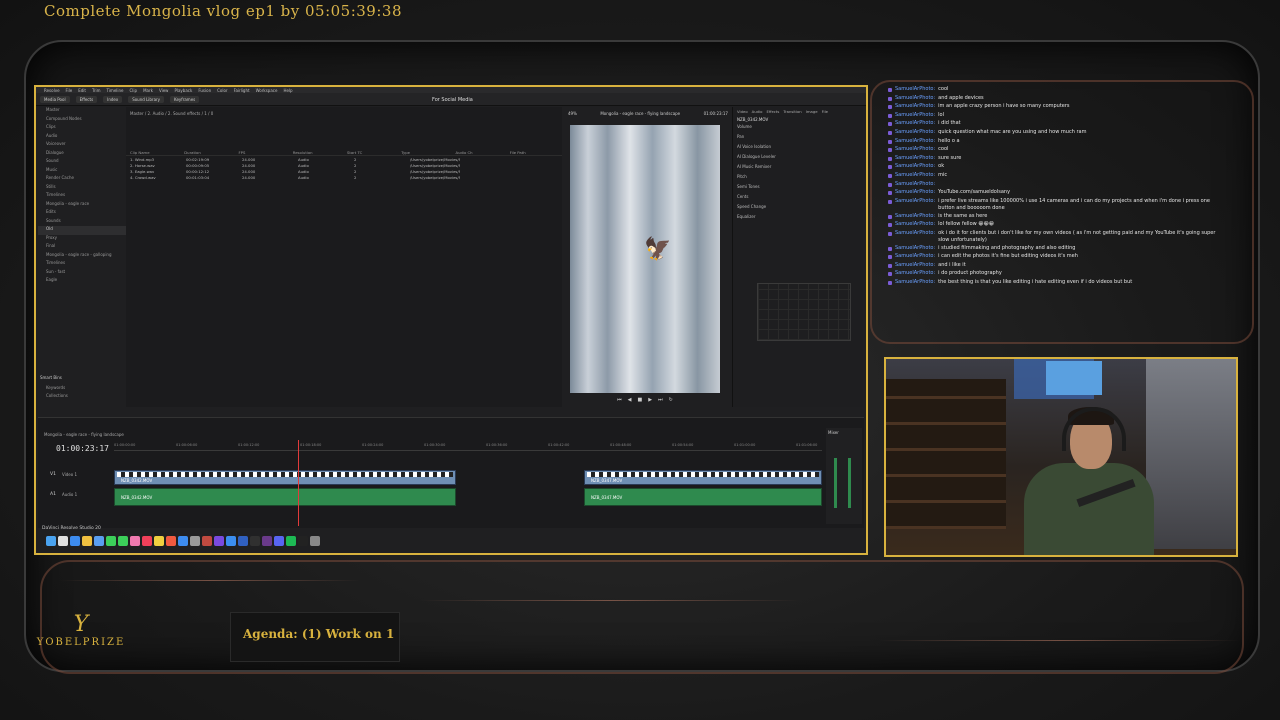  What do you see at coordinates (825, 111) in the screenshot?
I see `inspector-tab: File` at bounding box center [825, 111].